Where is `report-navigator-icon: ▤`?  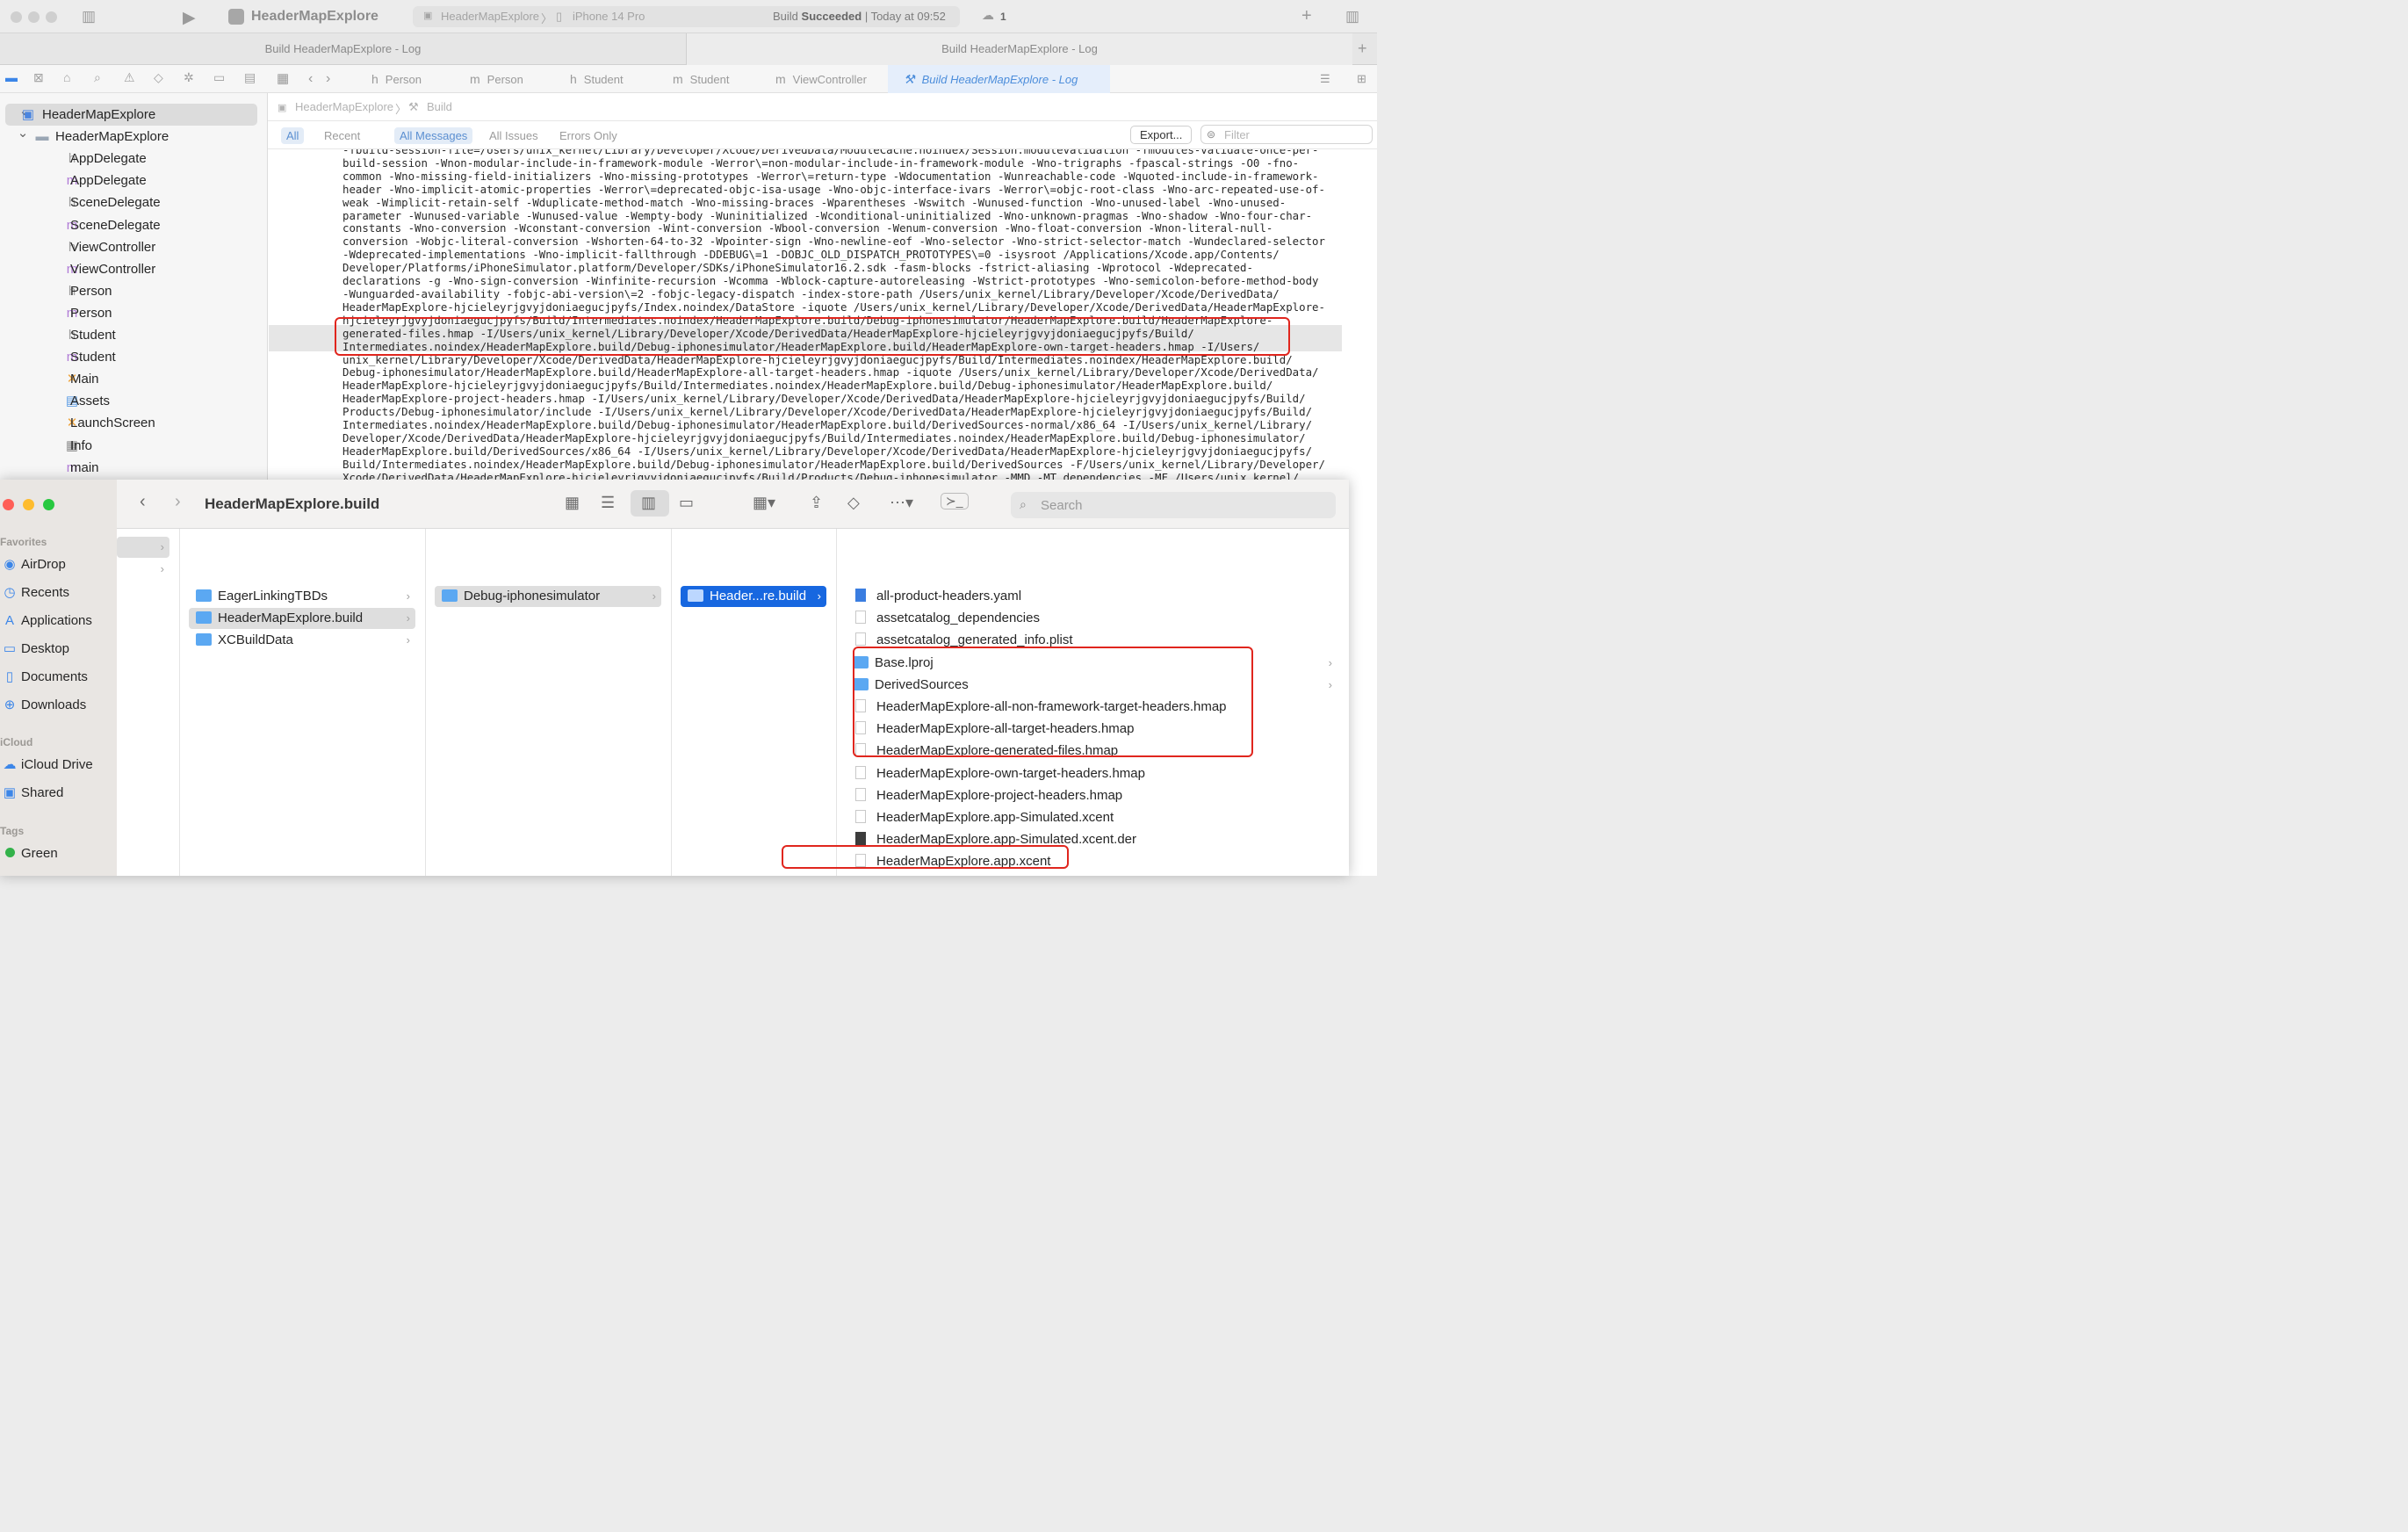
report-navigator-icon: ▤ is located at coordinates (250, 77).